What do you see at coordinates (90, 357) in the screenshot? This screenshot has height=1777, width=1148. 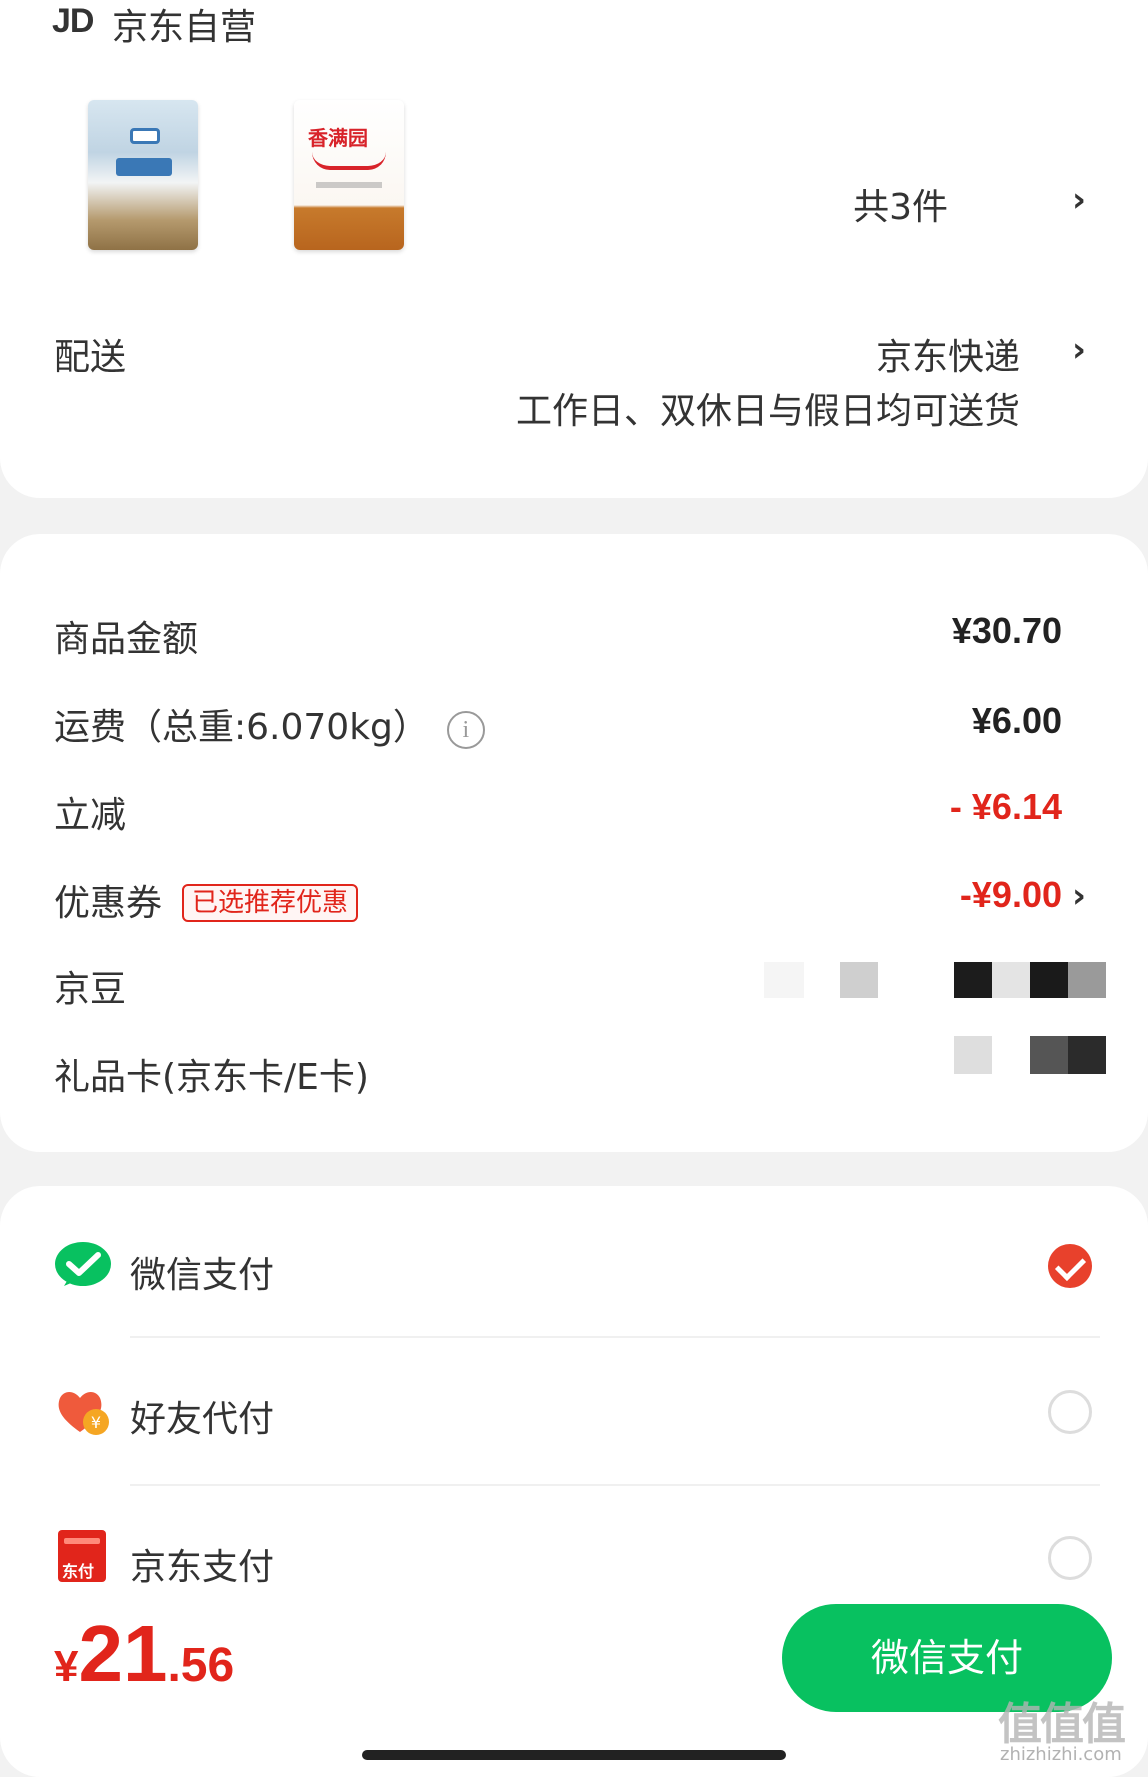 I see `delivery-label: 配送` at bounding box center [90, 357].